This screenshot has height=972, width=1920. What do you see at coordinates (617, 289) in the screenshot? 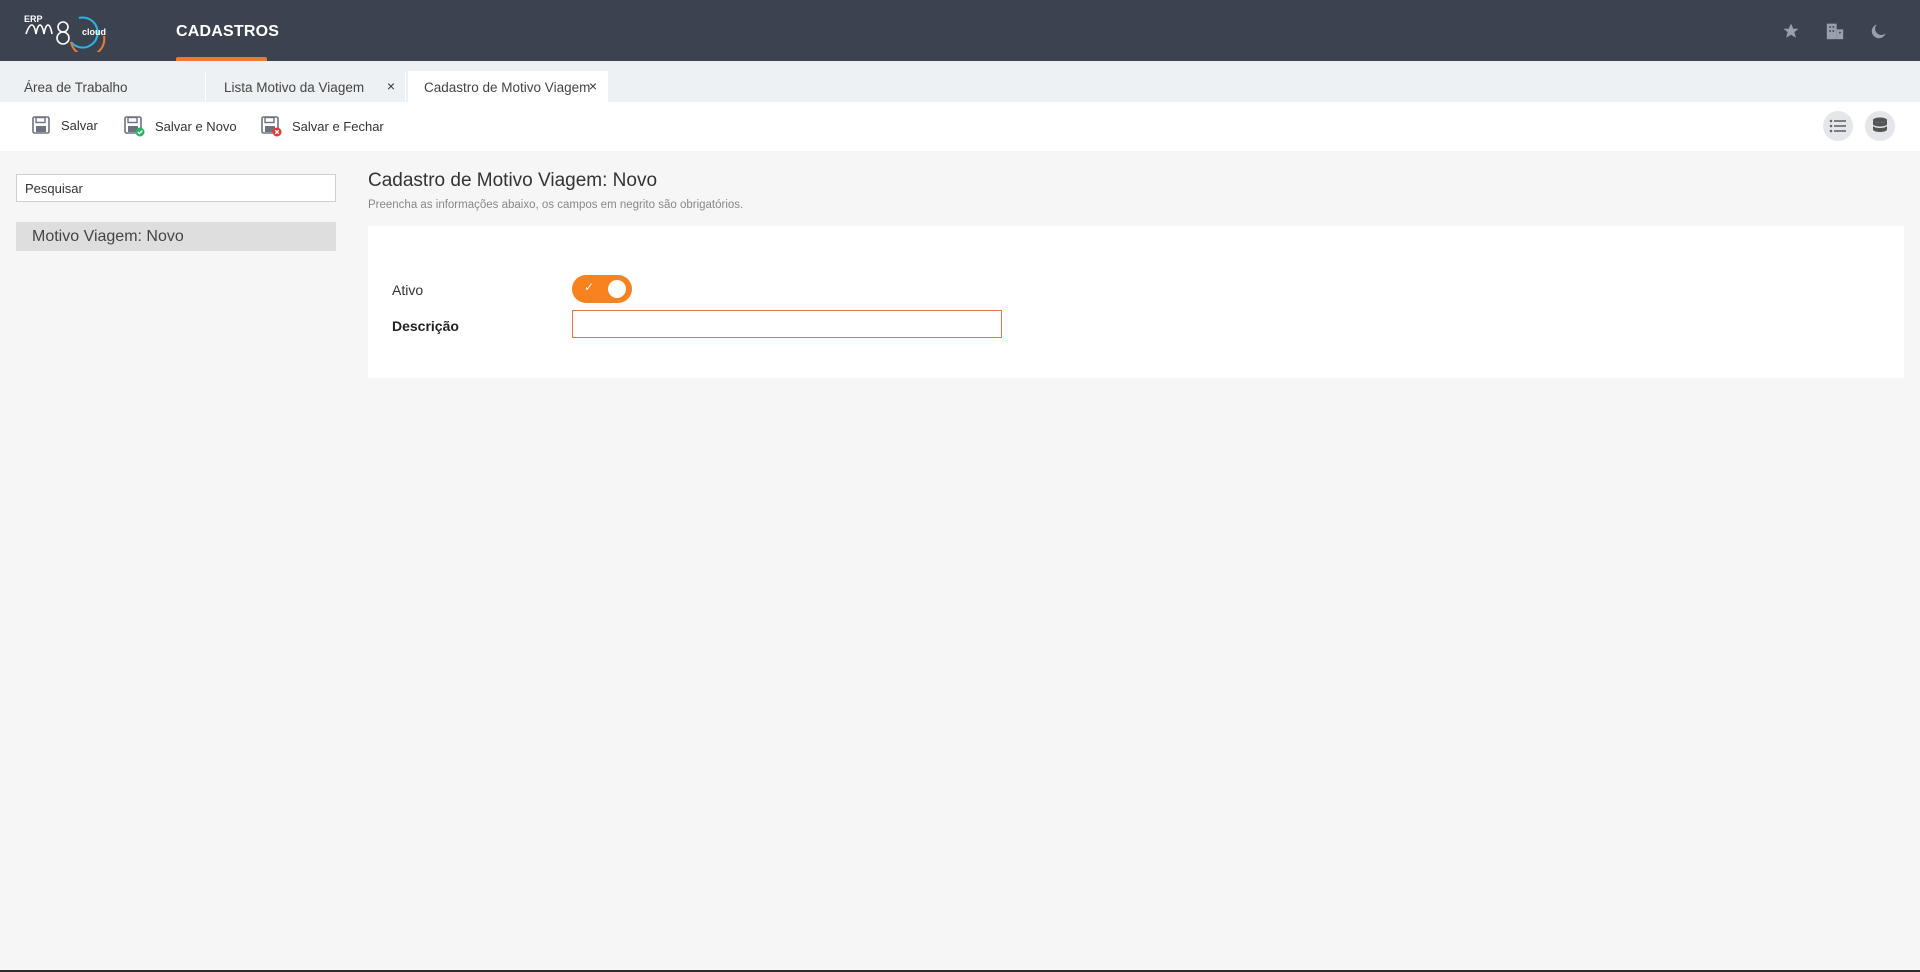
I see `toggle-knob` at bounding box center [617, 289].